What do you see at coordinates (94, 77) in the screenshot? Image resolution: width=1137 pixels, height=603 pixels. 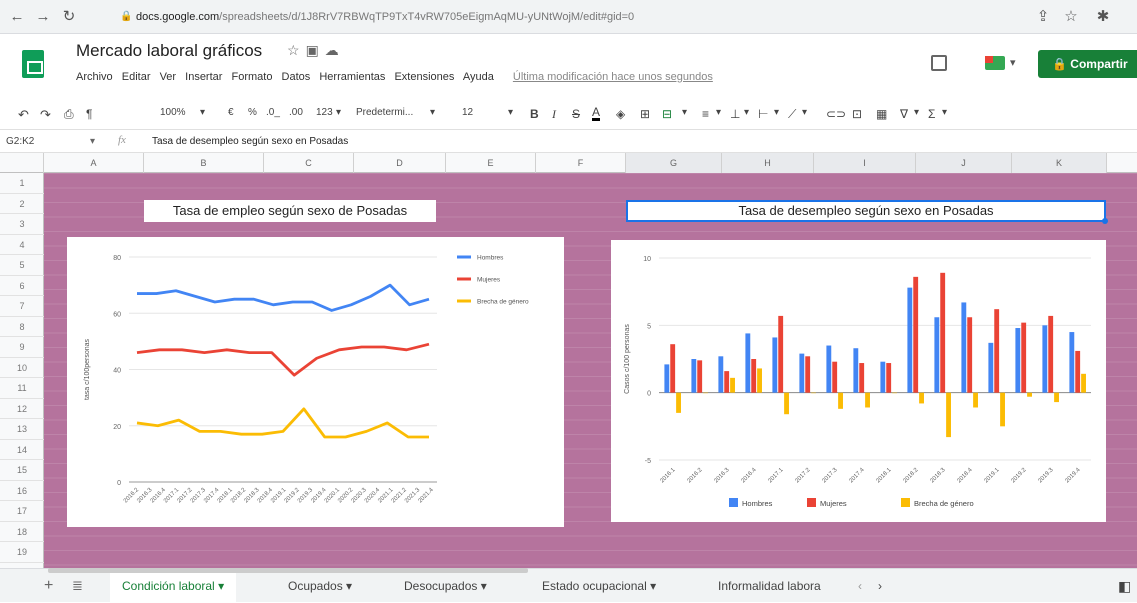 I see `menu-item: Archivo` at bounding box center [94, 77].